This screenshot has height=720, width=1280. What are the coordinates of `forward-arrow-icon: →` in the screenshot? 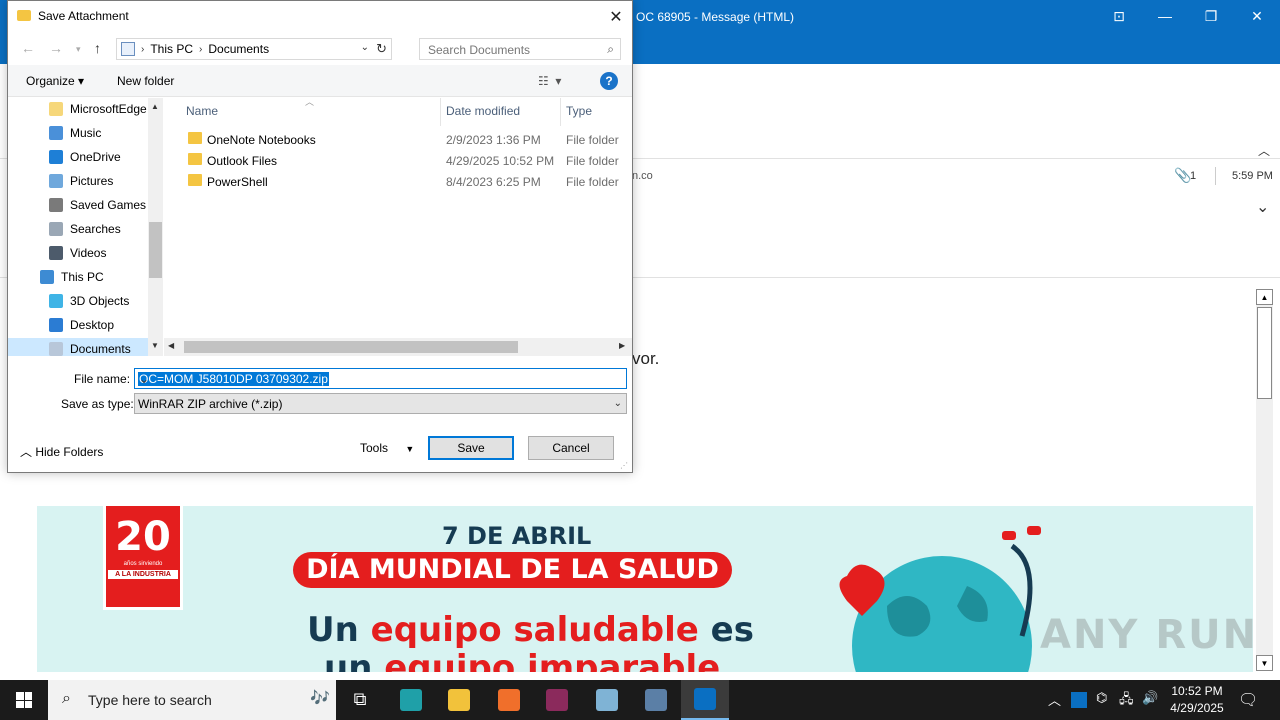 It's located at (56, 48).